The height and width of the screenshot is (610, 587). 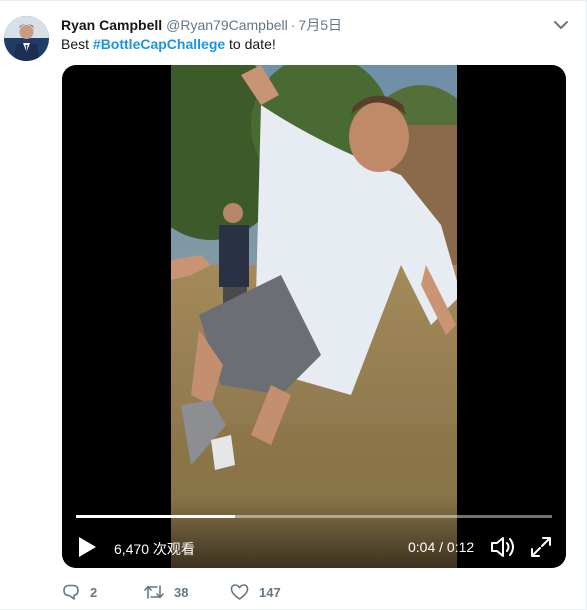 I want to click on hashtag-link: #BottleCapChallege, so click(x=159, y=44).